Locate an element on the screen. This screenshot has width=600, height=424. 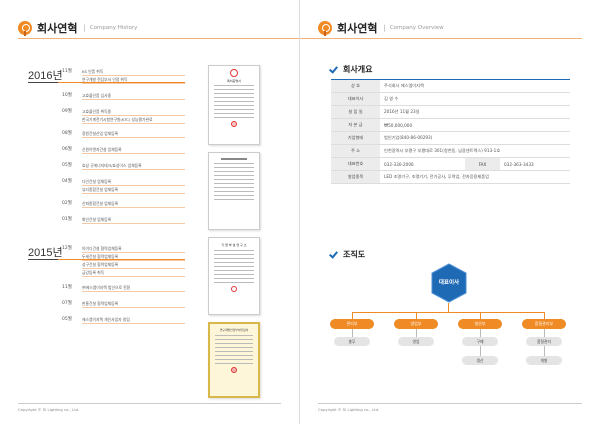
table-row: 대표번호 032-330-2006 FAX 032-363-3433 is located at coordinates (450, 164).